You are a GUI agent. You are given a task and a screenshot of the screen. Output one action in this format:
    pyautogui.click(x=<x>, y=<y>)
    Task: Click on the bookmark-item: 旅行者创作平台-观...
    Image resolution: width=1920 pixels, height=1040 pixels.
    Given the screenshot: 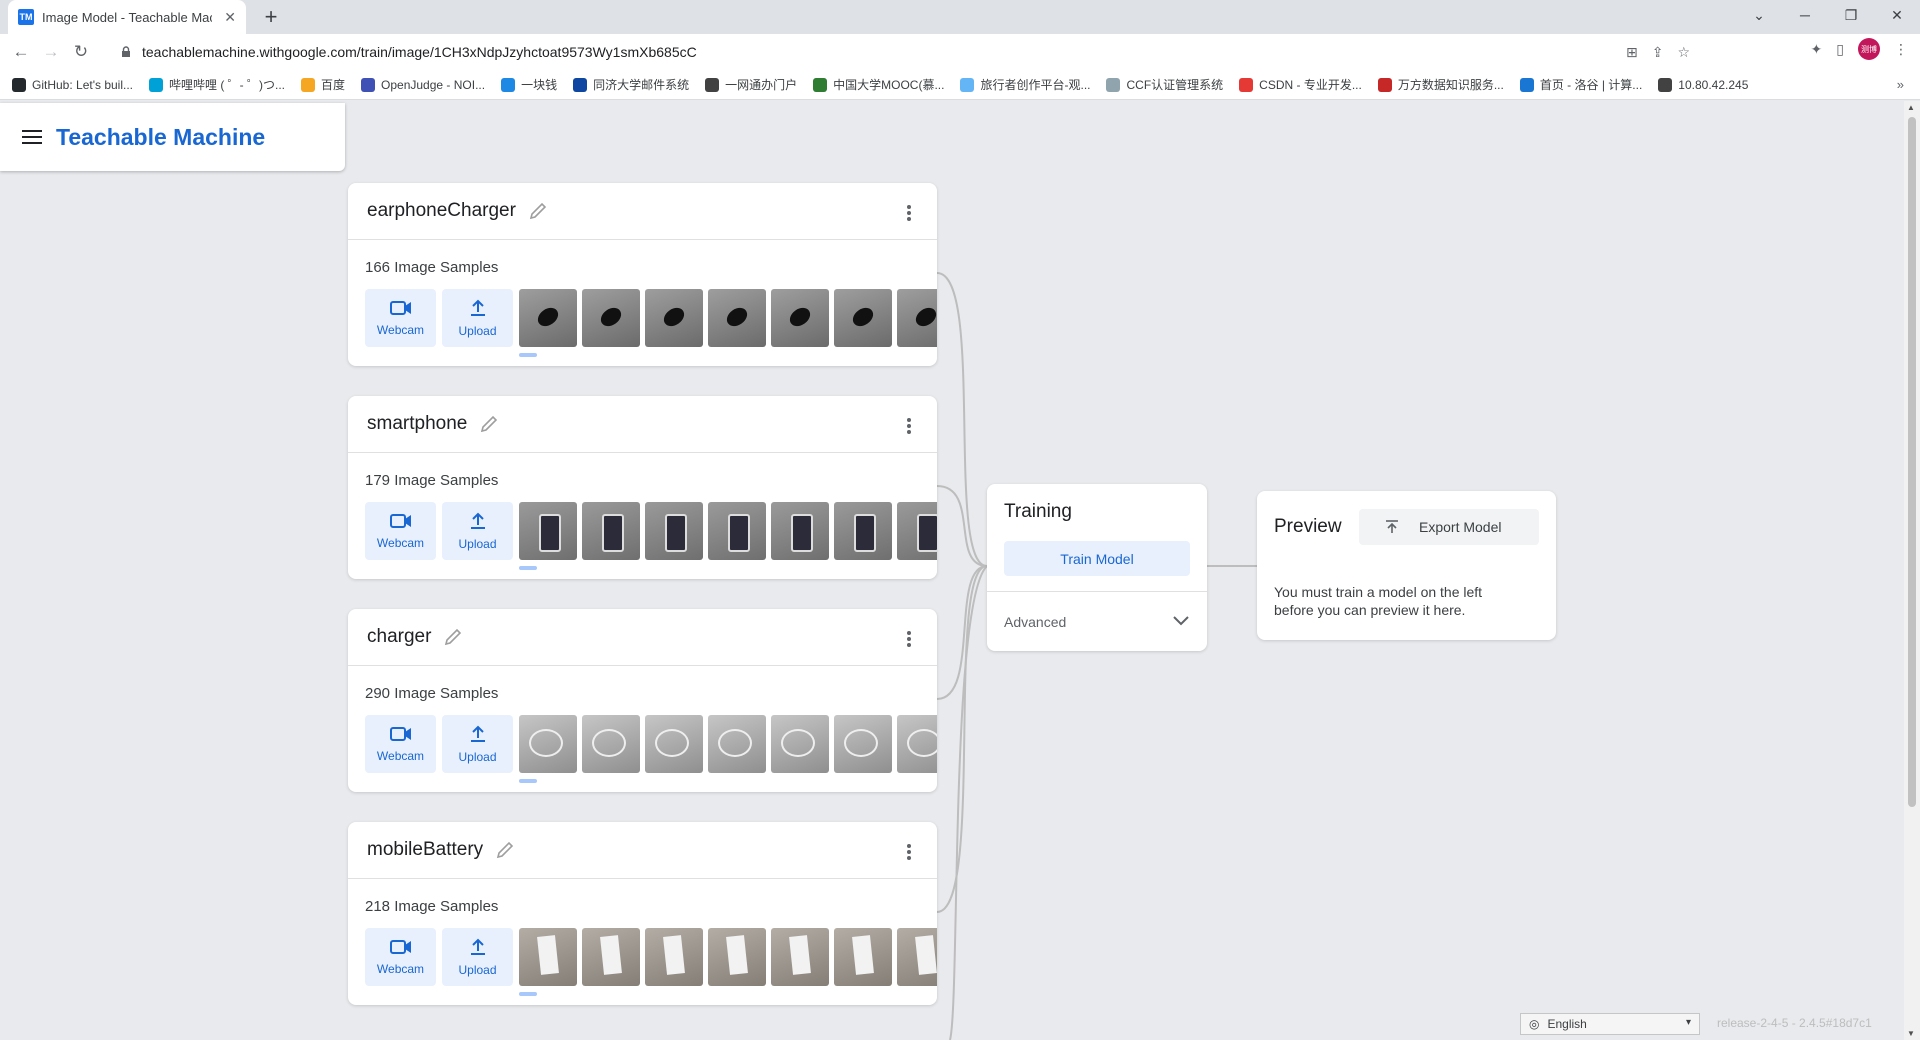 What is the action you would take?
    pyautogui.click(x=1025, y=84)
    